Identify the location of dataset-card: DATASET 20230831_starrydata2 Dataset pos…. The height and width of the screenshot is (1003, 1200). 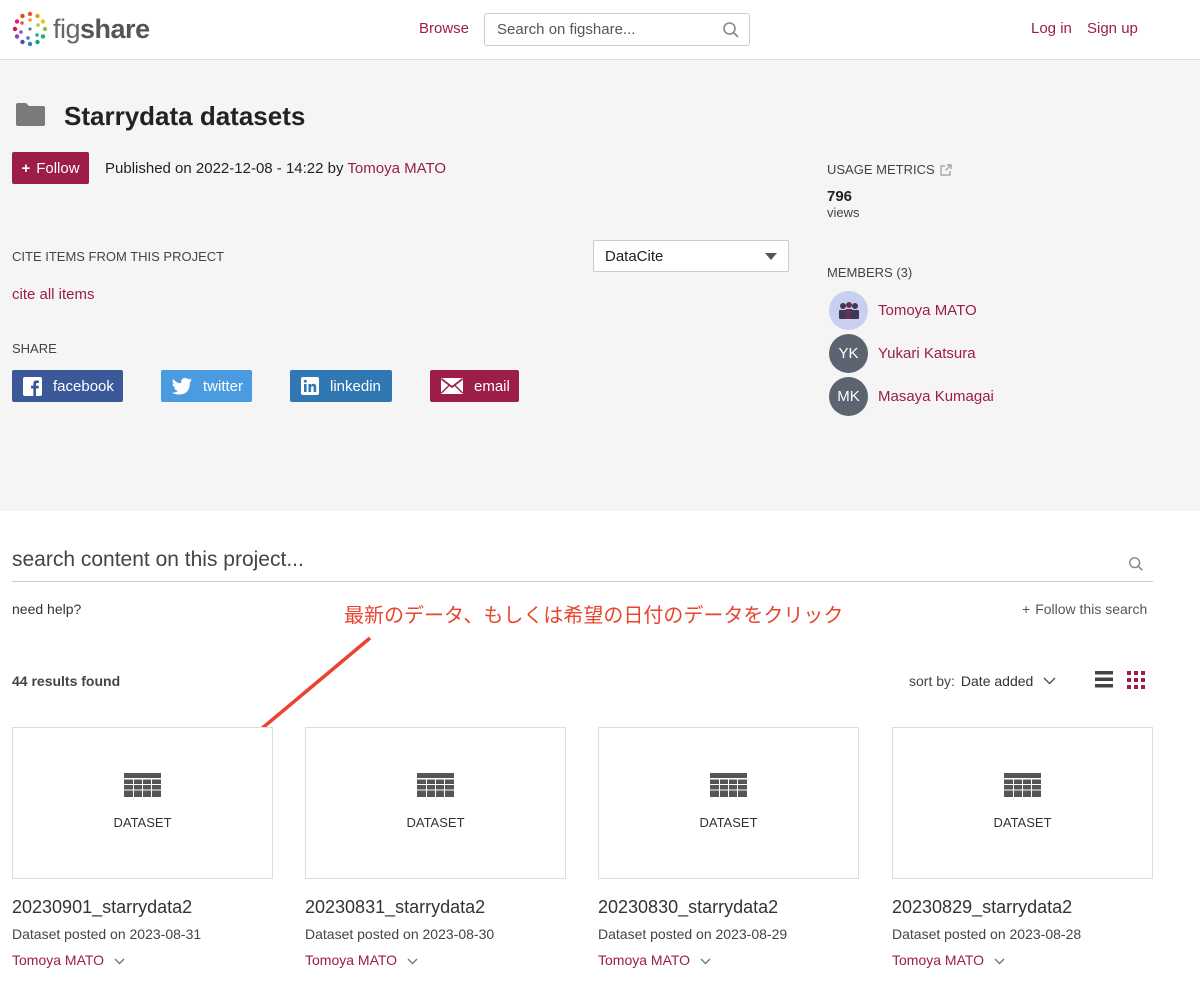
(435, 847).